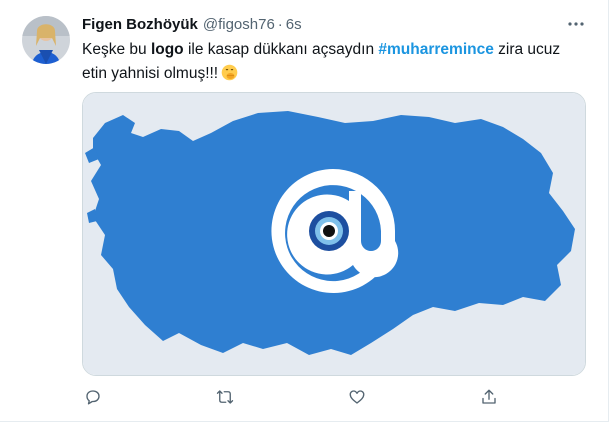 The image size is (609, 422). What do you see at coordinates (46, 40) in the screenshot?
I see `avatar` at bounding box center [46, 40].